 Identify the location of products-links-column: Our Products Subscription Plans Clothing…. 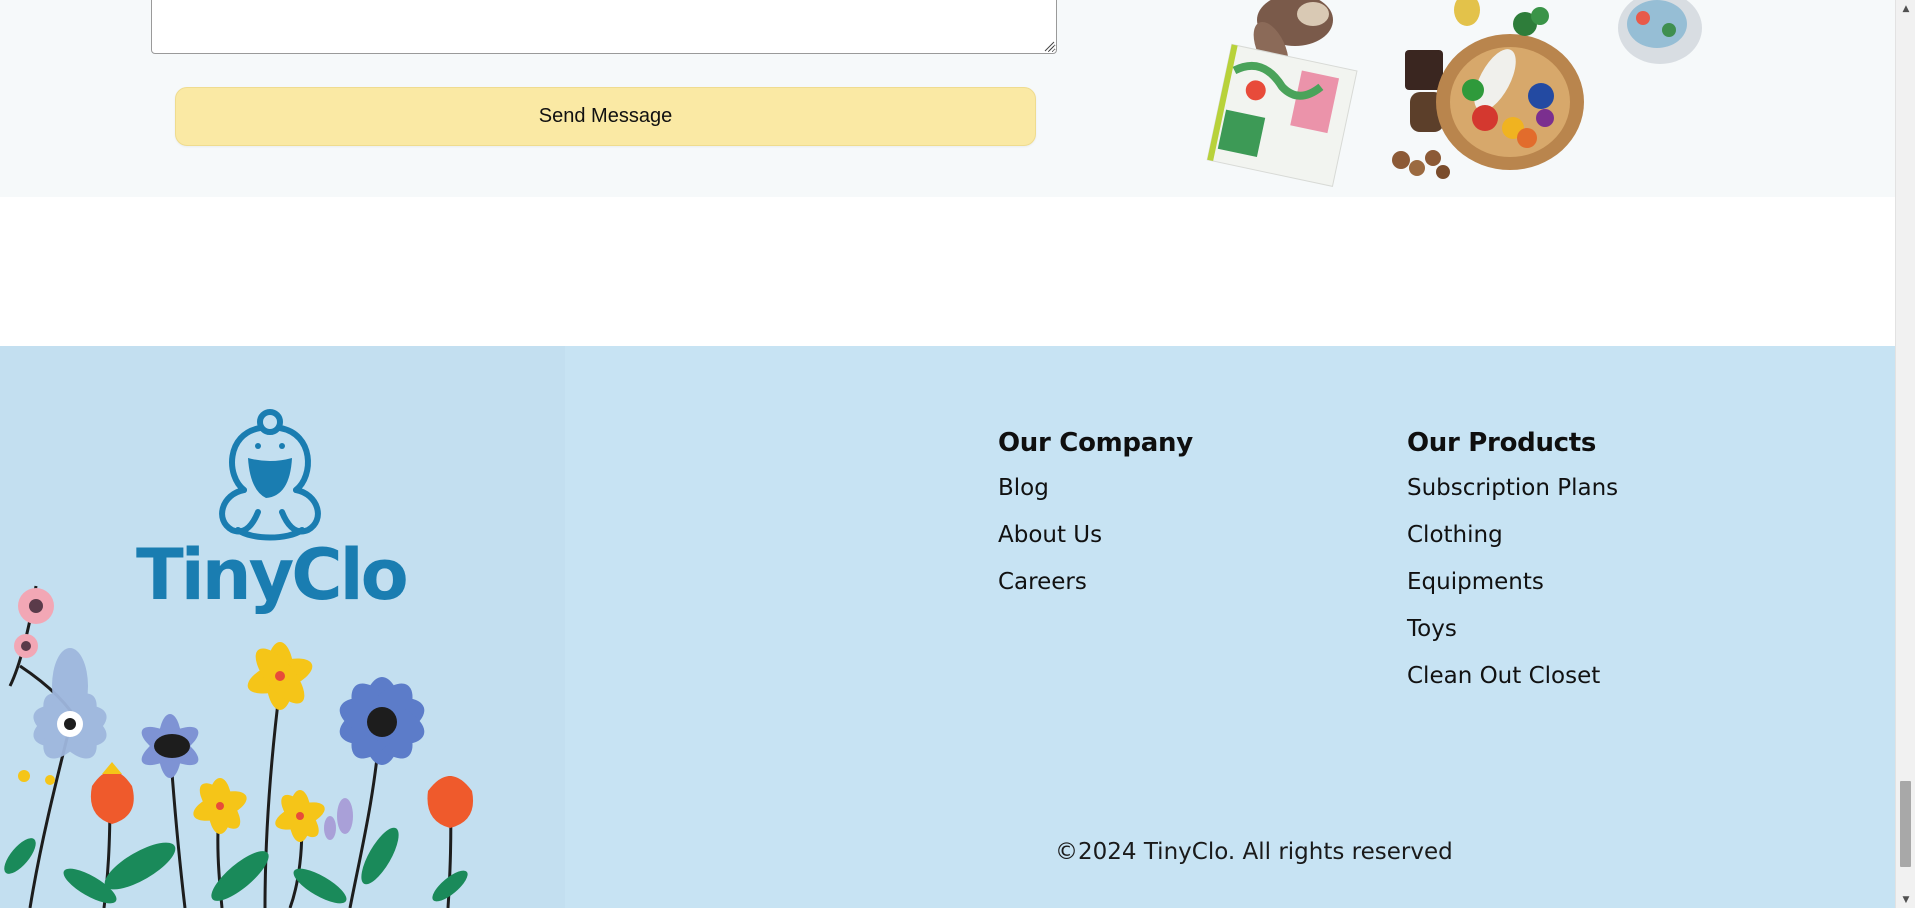
(1512, 568).